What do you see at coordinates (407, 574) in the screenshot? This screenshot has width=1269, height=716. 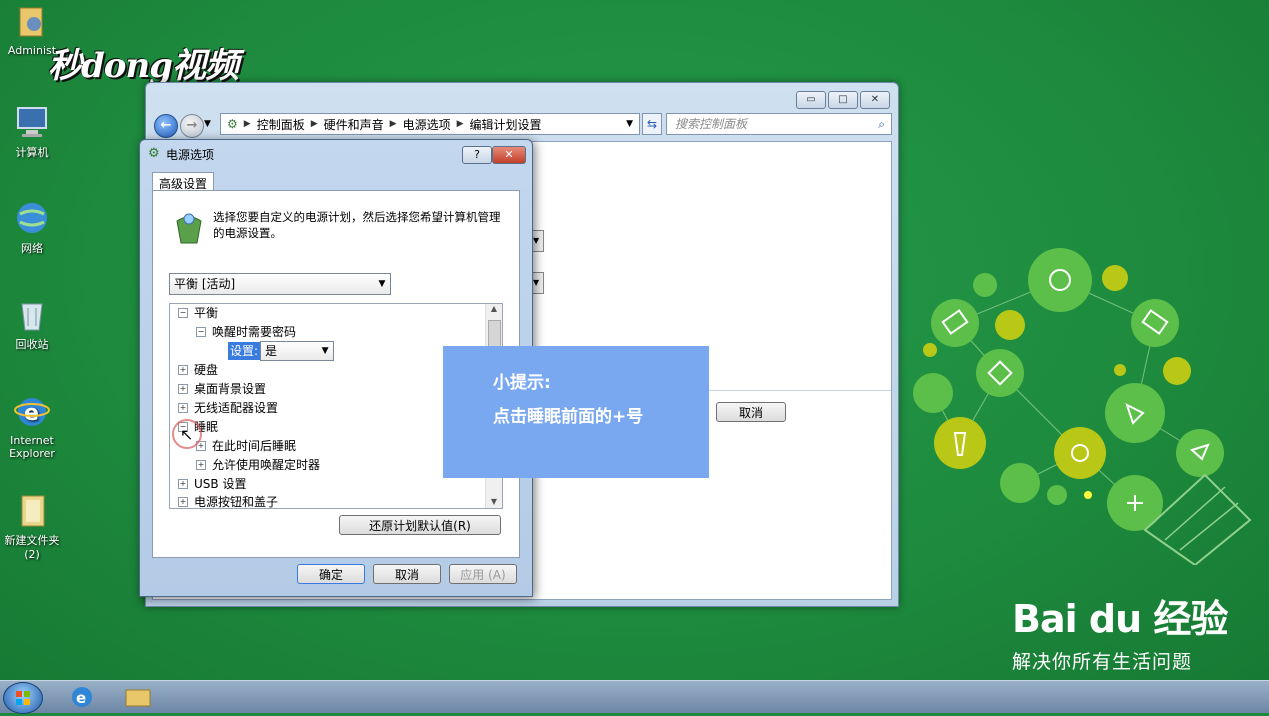 I see `cancel-button: 取消` at bounding box center [407, 574].